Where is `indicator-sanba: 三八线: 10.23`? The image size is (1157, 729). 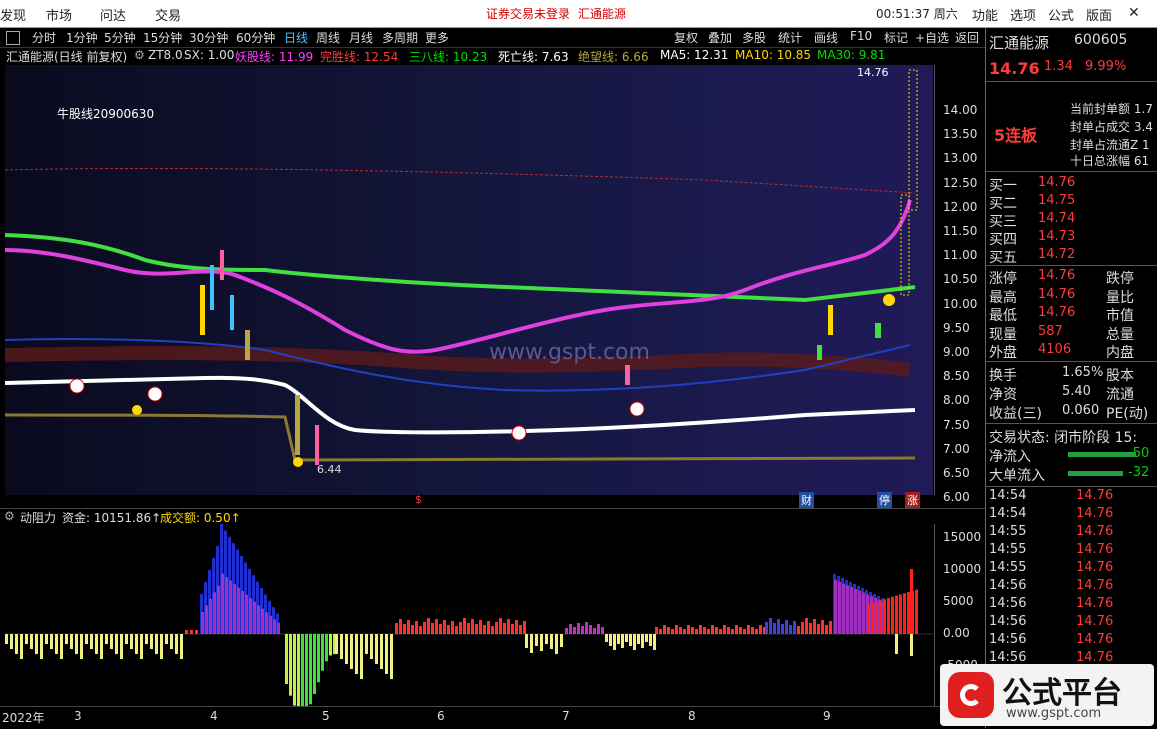
indicator-sanba: 三八线: 10.23 is located at coordinates (448, 57).